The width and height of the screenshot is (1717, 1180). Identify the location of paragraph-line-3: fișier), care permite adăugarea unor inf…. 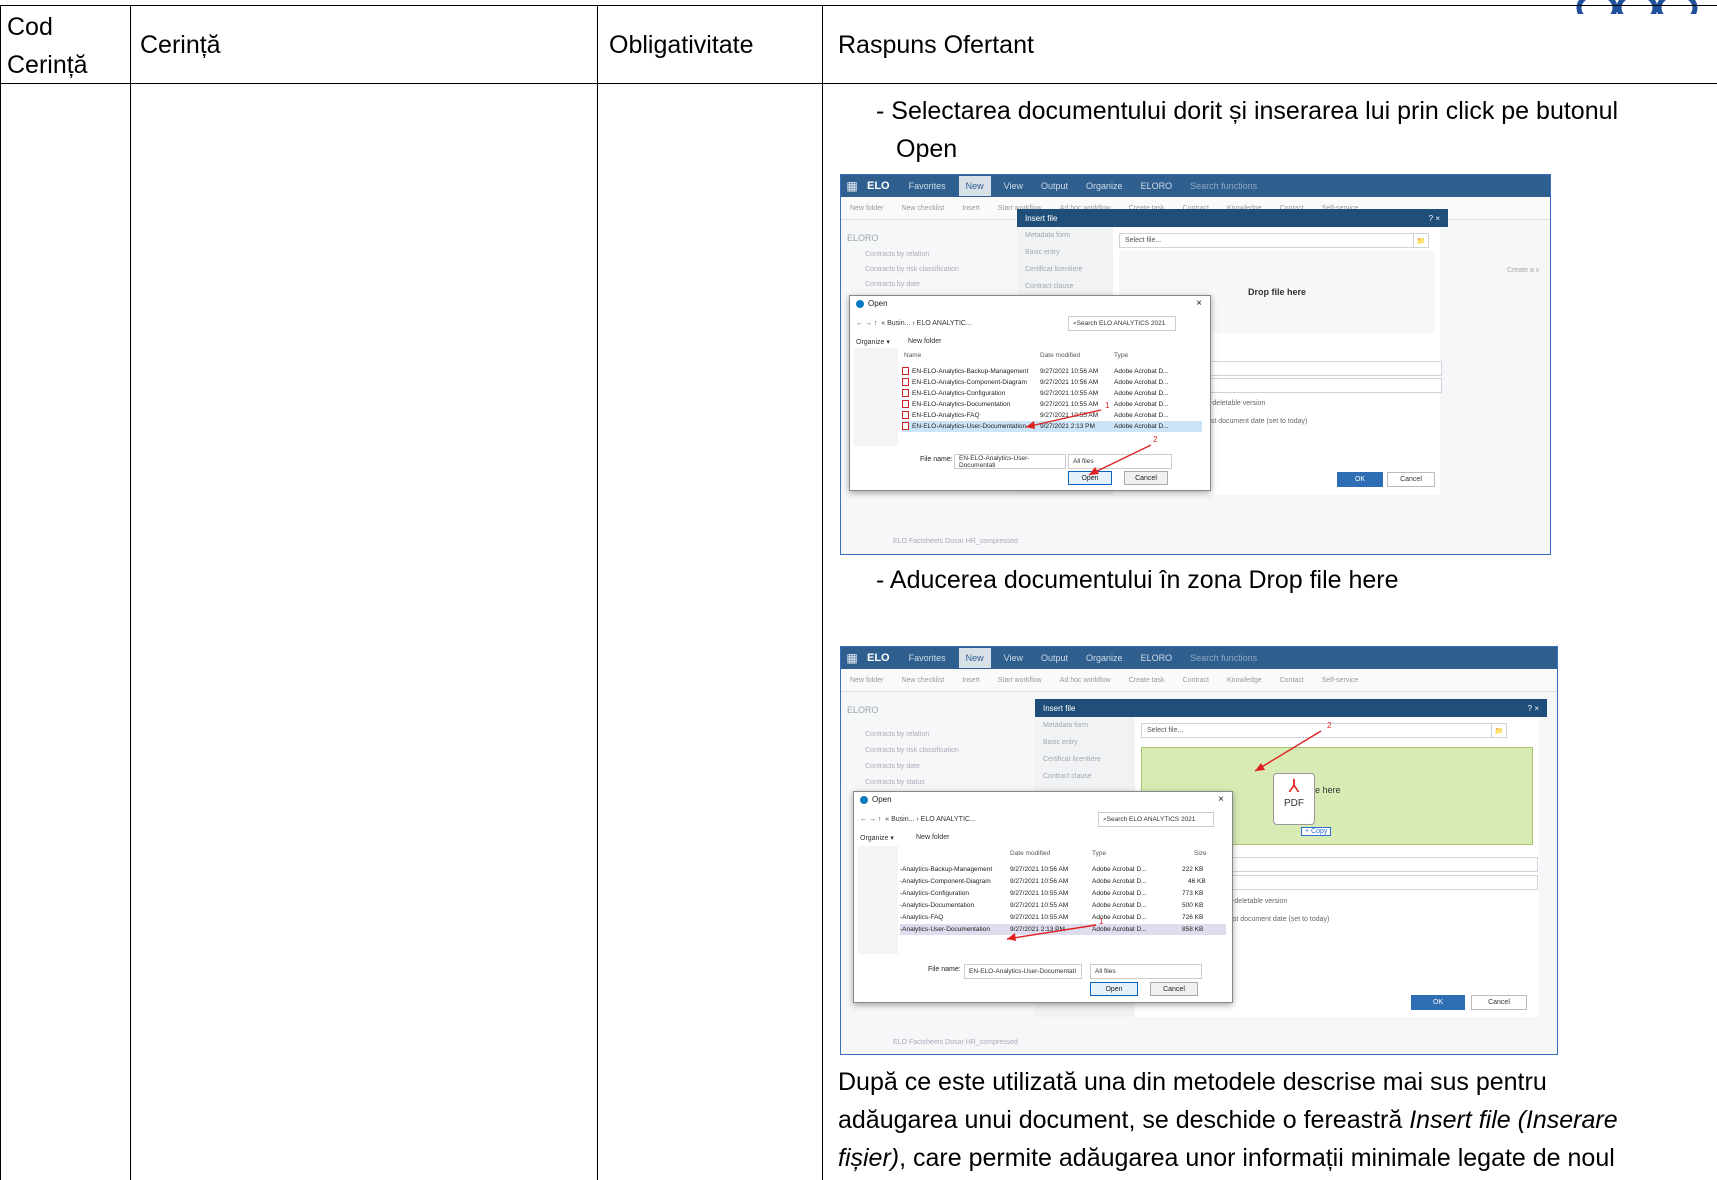
(1226, 1158).